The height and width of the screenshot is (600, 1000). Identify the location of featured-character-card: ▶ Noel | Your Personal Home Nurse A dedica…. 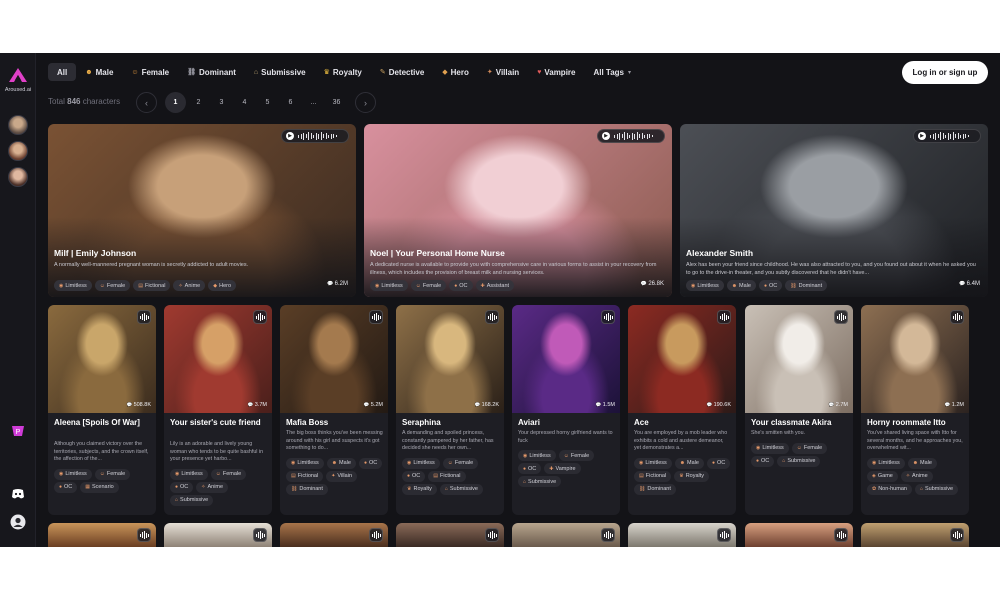
(518, 210).